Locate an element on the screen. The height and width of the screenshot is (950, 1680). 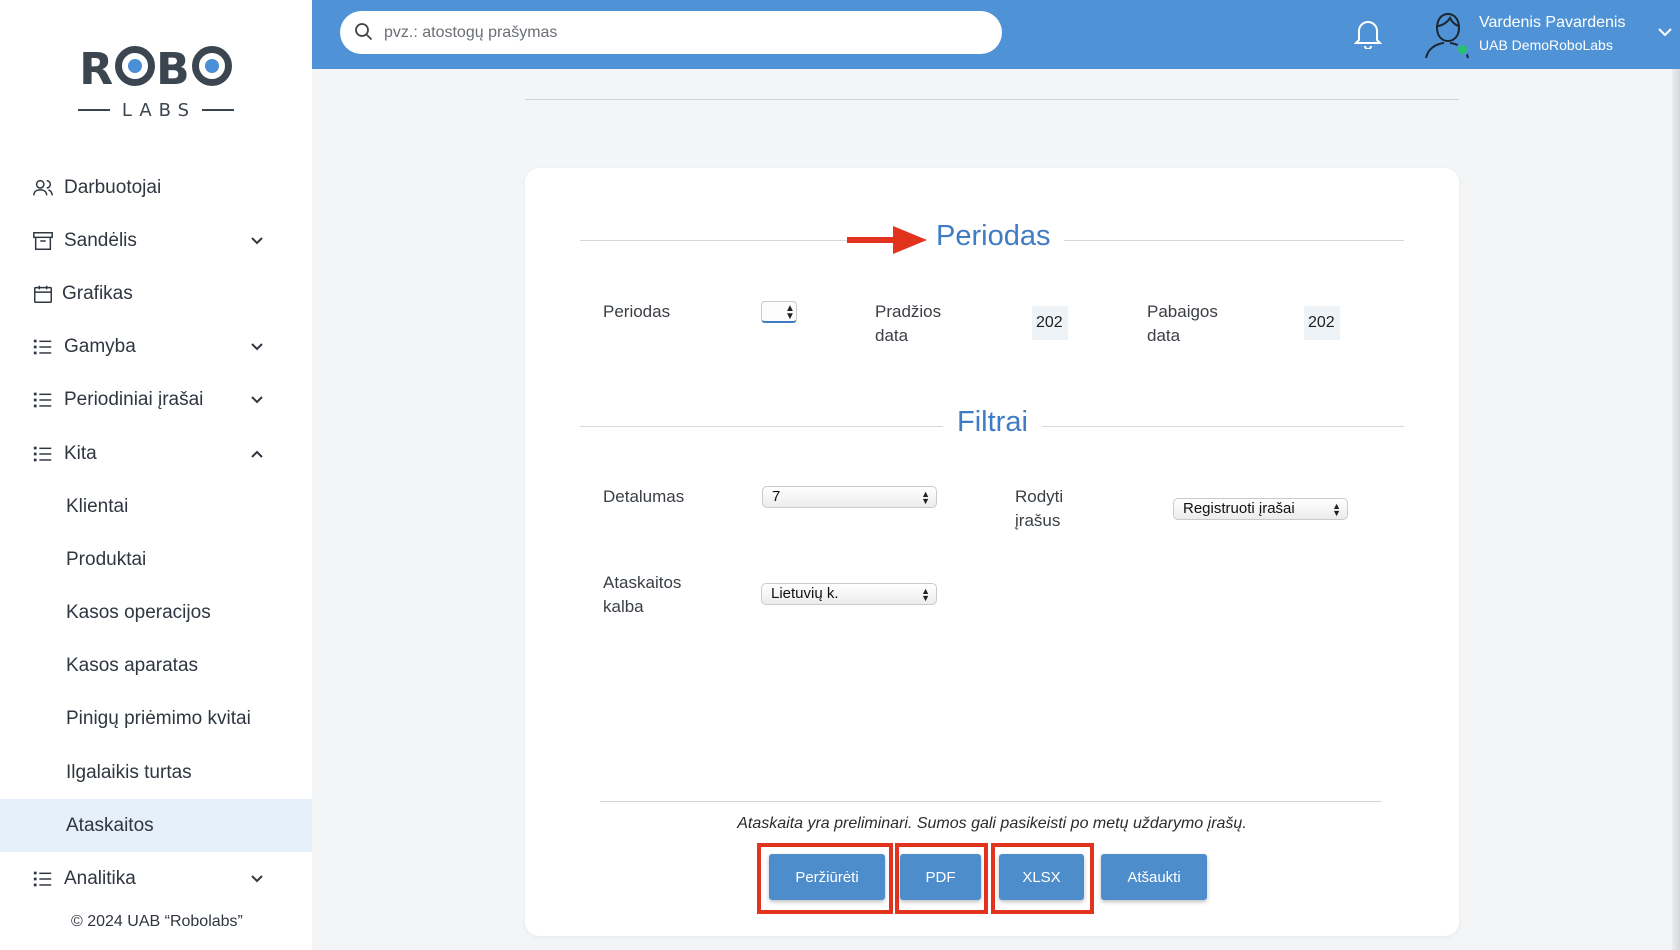
search-input is located at coordinates (684, 32).